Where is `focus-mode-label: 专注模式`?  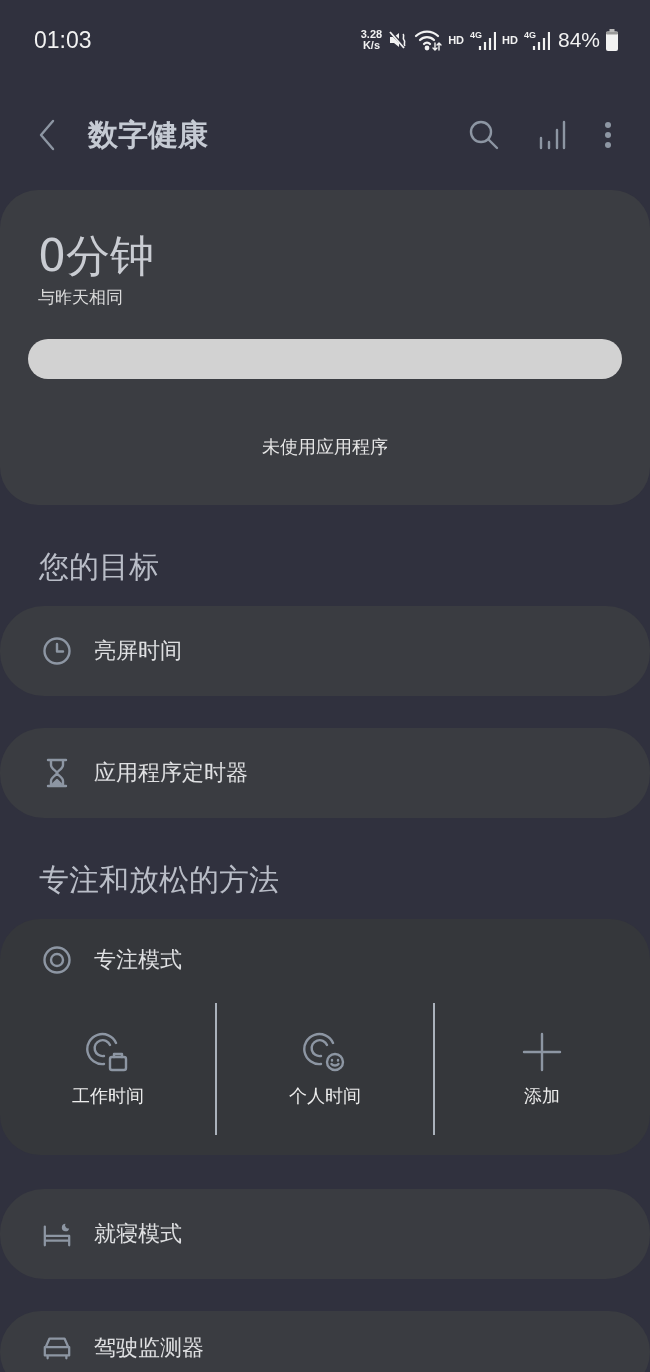
focus-mode-label: 专注模式 is located at coordinates (138, 960).